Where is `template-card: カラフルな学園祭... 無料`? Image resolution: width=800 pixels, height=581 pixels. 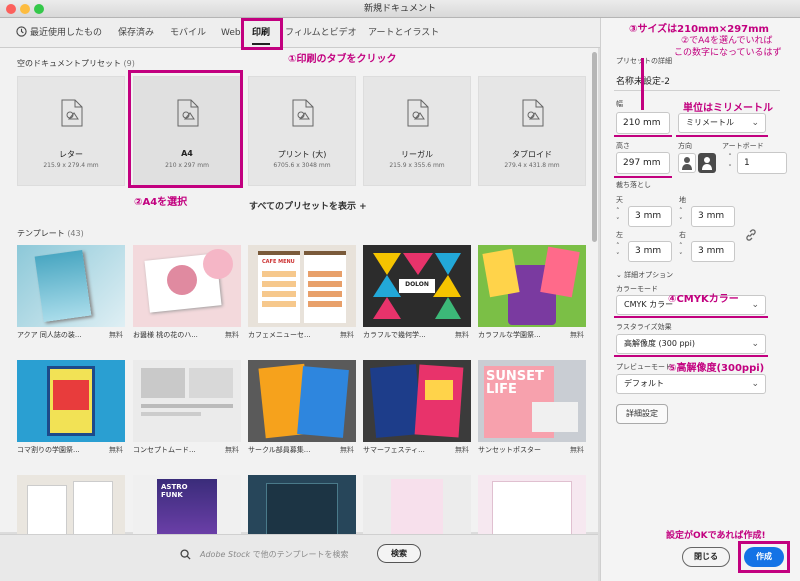
template-card: カラフルな学園祭... 無料 is located at coordinates (532, 292).